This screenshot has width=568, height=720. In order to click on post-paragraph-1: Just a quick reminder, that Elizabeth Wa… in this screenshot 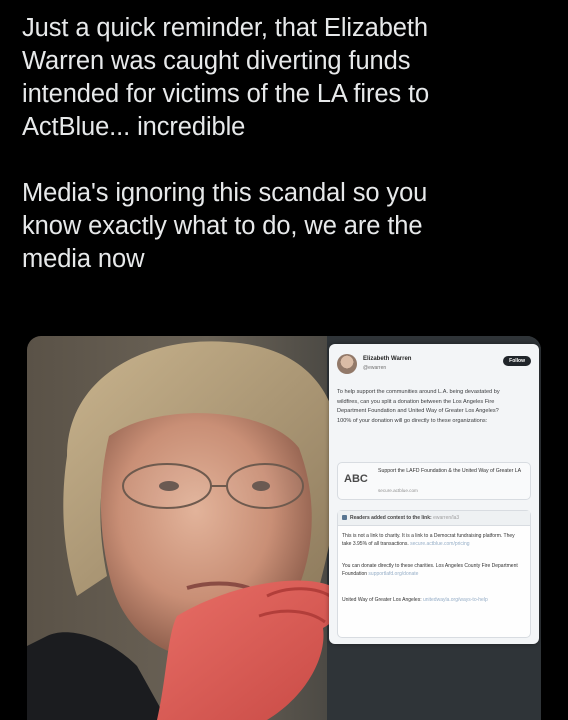, I will do `click(226, 77)`.